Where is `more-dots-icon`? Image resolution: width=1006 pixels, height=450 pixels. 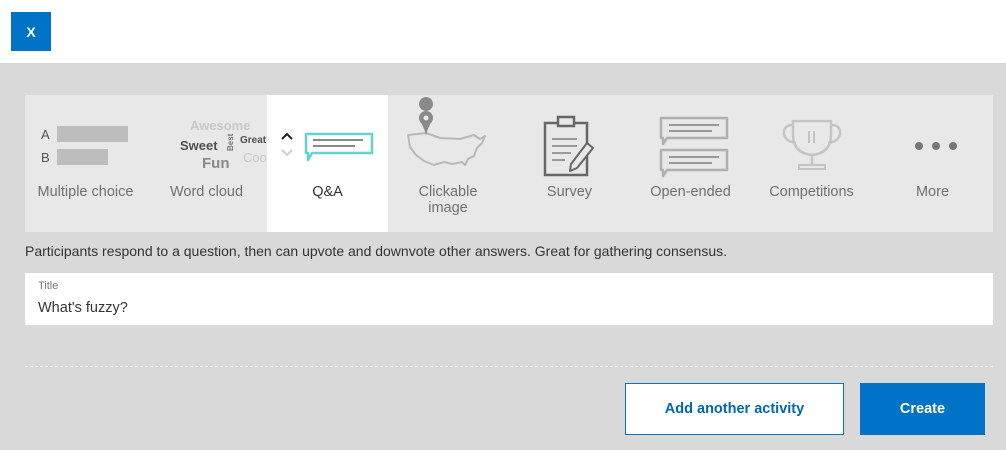 more-dots-icon is located at coordinates (936, 146).